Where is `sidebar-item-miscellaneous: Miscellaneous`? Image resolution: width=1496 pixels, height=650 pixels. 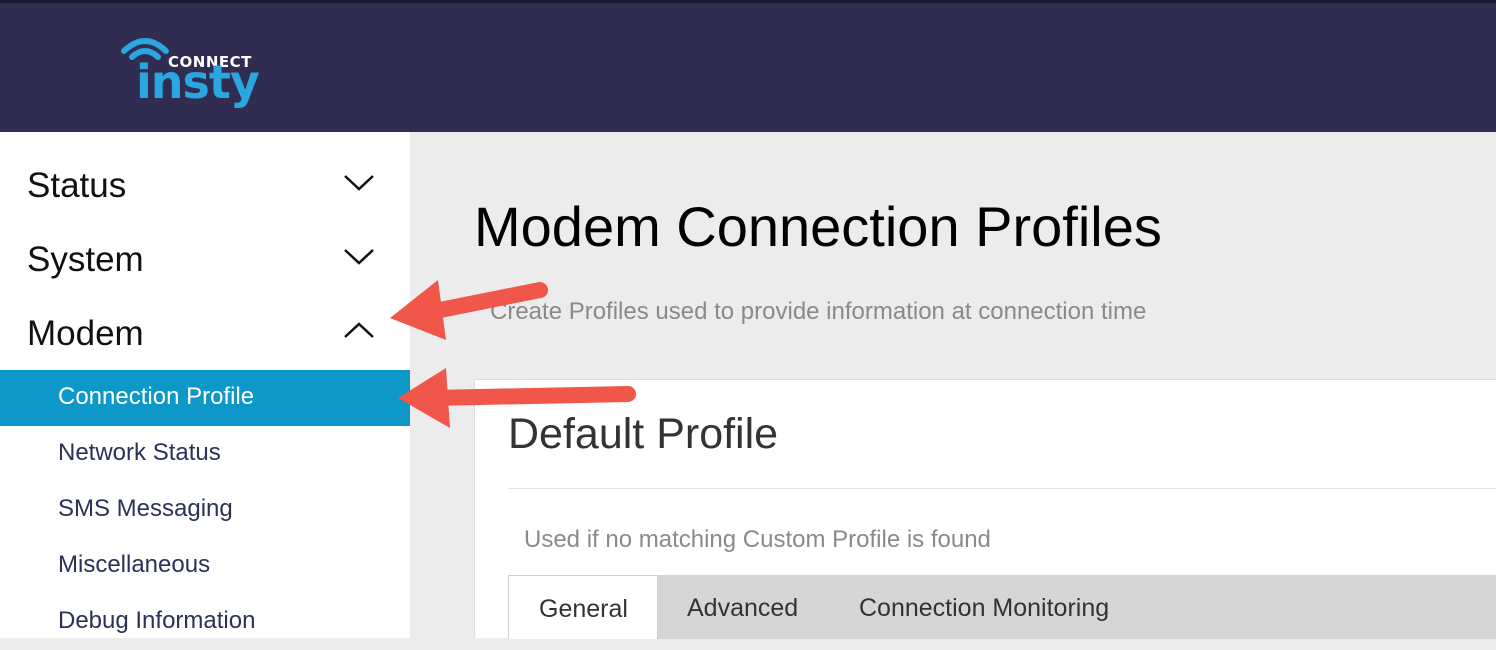 sidebar-item-miscellaneous: Miscellaneous is located at coordinates (205, 566).